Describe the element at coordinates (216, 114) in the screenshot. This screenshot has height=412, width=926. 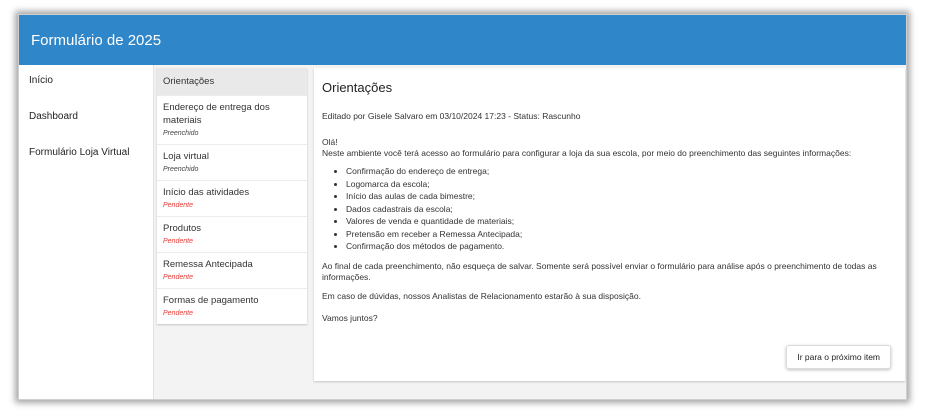
I see `step-label: Endereço de entrega dos materiais` at that location.